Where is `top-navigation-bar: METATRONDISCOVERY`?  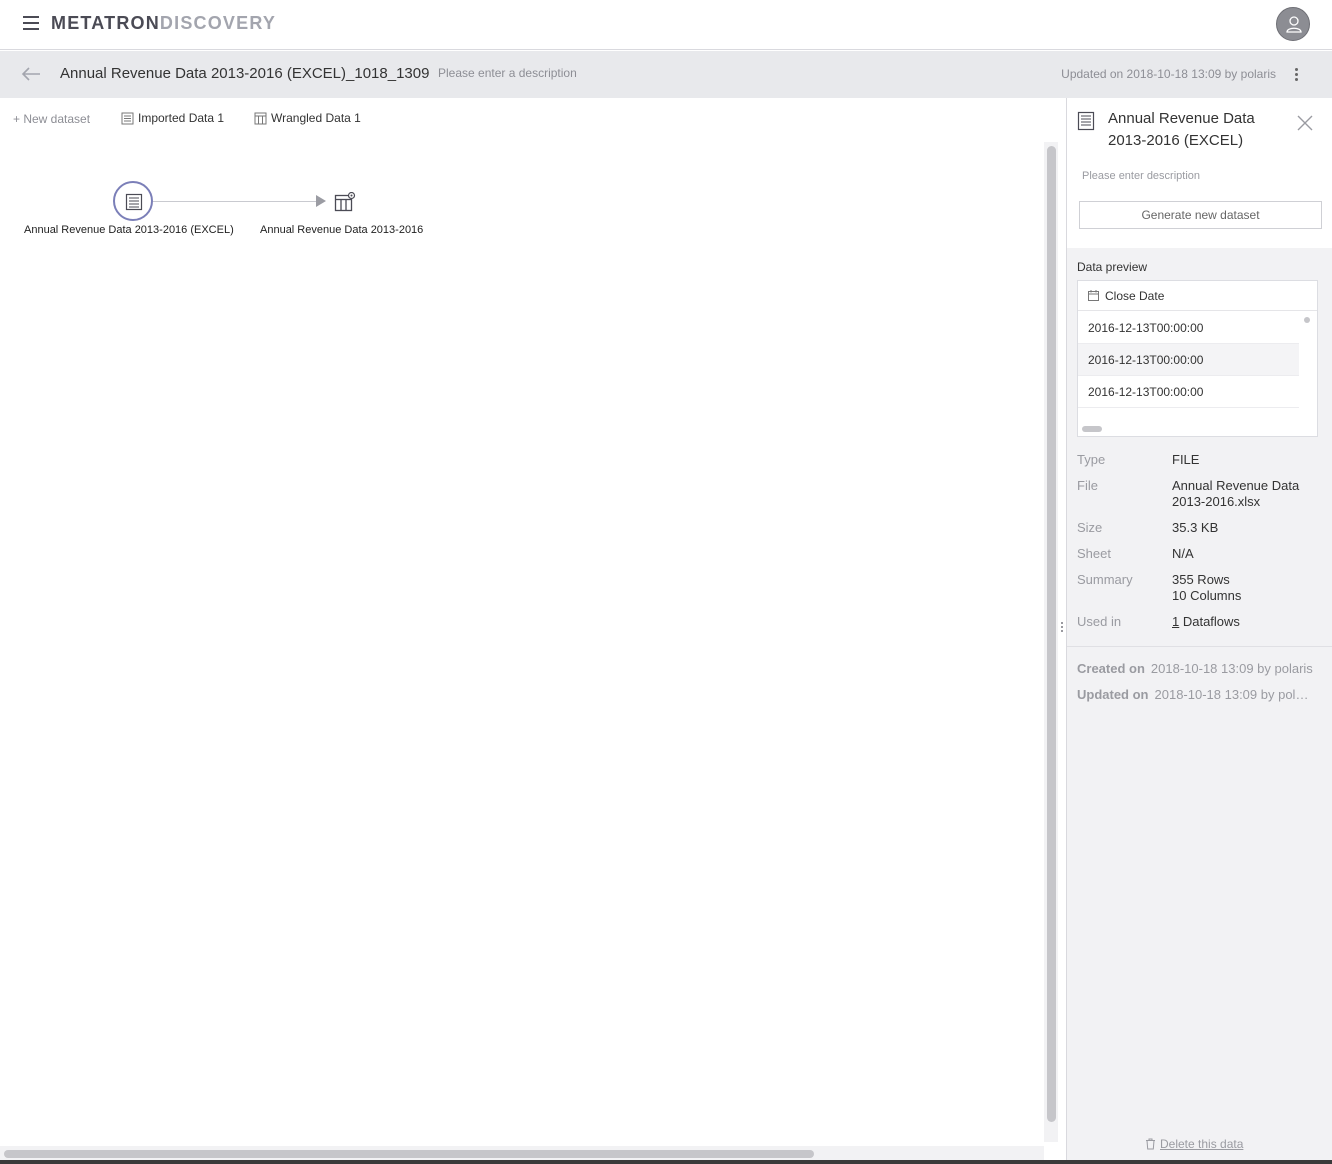
top-navigation-bar: METATRONDISCOVERY is located at coordinates (666, 25).